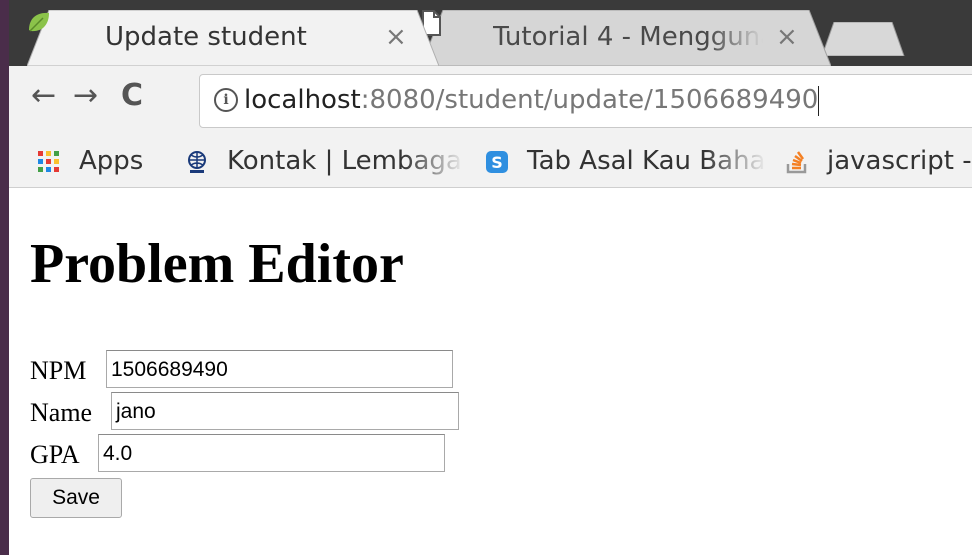 This screenshot has width=972, height=555. I want to click on svg-text: S, so click(497, 162).